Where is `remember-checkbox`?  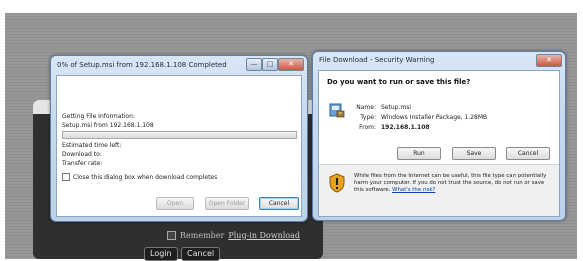 remember-checkbox is located at coordinates (171, 235).